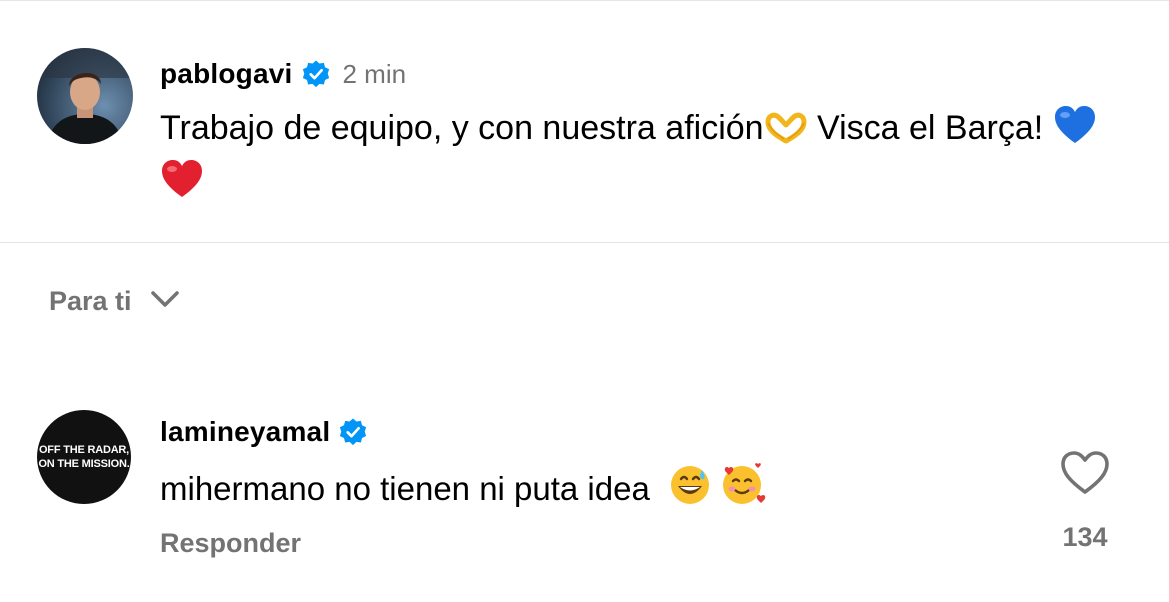 Image resolution: width=1169 pixels, height=602 pixels. I want to click on comment-sort-dropdown: Para ti, so click(114, 301).